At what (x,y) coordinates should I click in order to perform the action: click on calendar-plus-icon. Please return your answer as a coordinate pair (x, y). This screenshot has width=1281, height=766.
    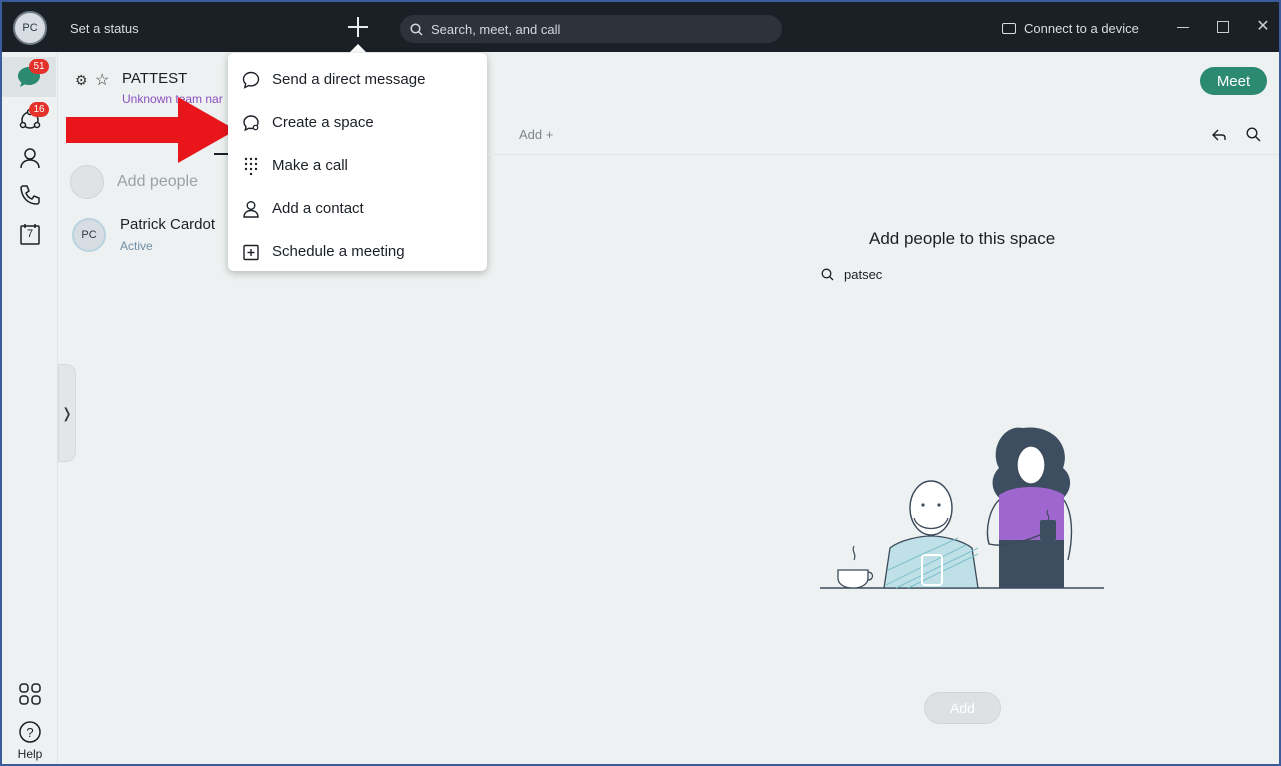
    Looking at the image, I should click on (251, 252).